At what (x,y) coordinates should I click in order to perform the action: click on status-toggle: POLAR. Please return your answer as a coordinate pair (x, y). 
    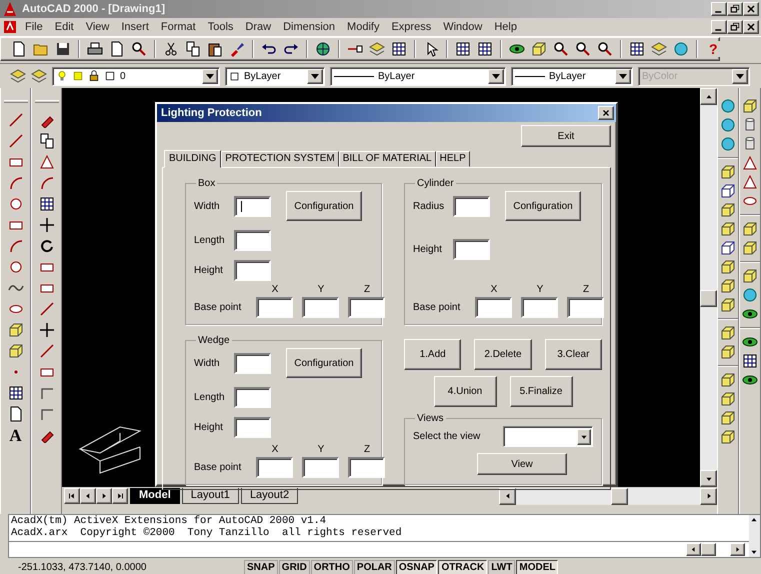
    Looking at the image, I should click on (374, 567).